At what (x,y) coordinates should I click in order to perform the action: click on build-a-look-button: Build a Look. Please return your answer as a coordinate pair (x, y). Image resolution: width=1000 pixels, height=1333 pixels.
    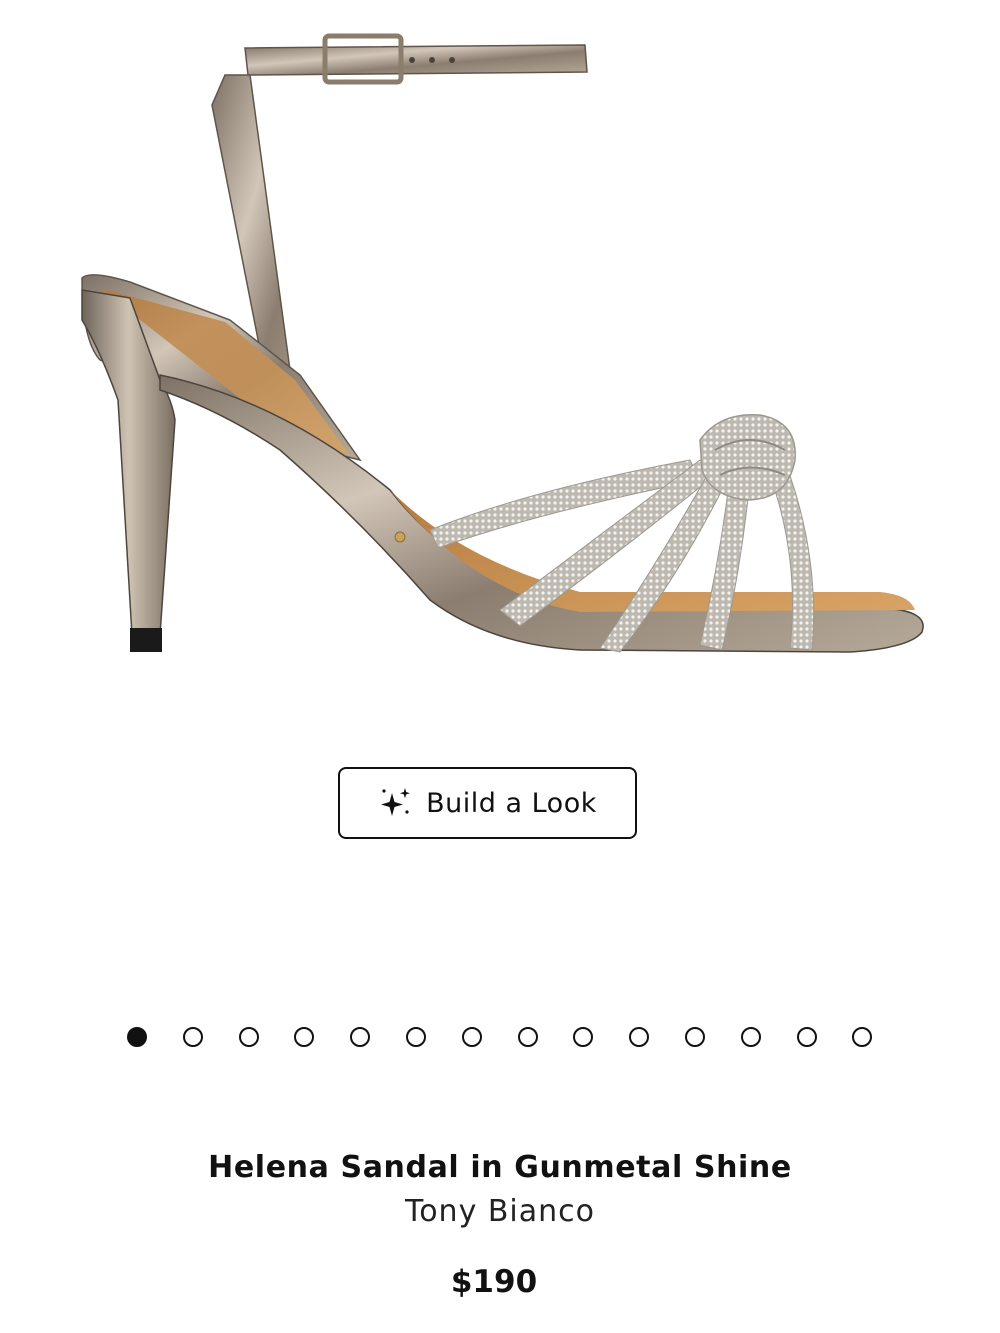
    Looking at the image, I should click on (487, 803).